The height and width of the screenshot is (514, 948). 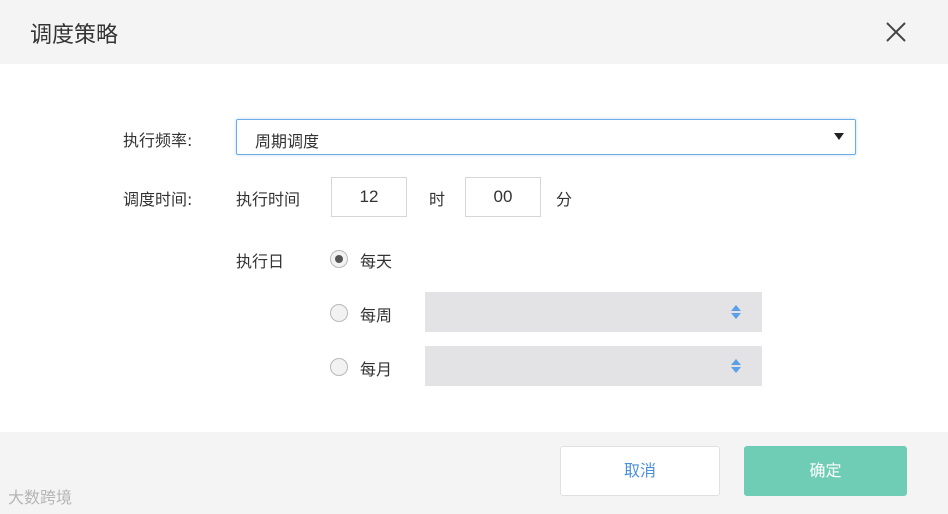 What do you see at coordinates (268, 199) in the screenshot?
I see `exec-time-label: 执行时间` at bounding box center [268, 199].